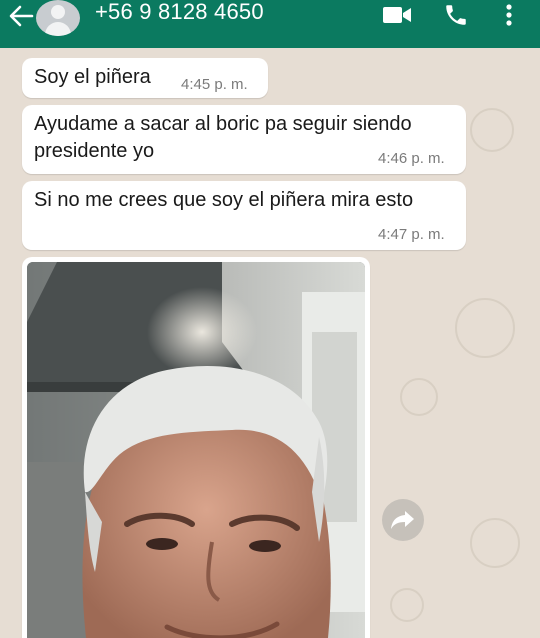 This screenshot has height=638, width=540. What do you see at coordinates (411, 158) in the screenshot?
I see `message-time: 4:46 p. m.` at bounding box center [411, 158].